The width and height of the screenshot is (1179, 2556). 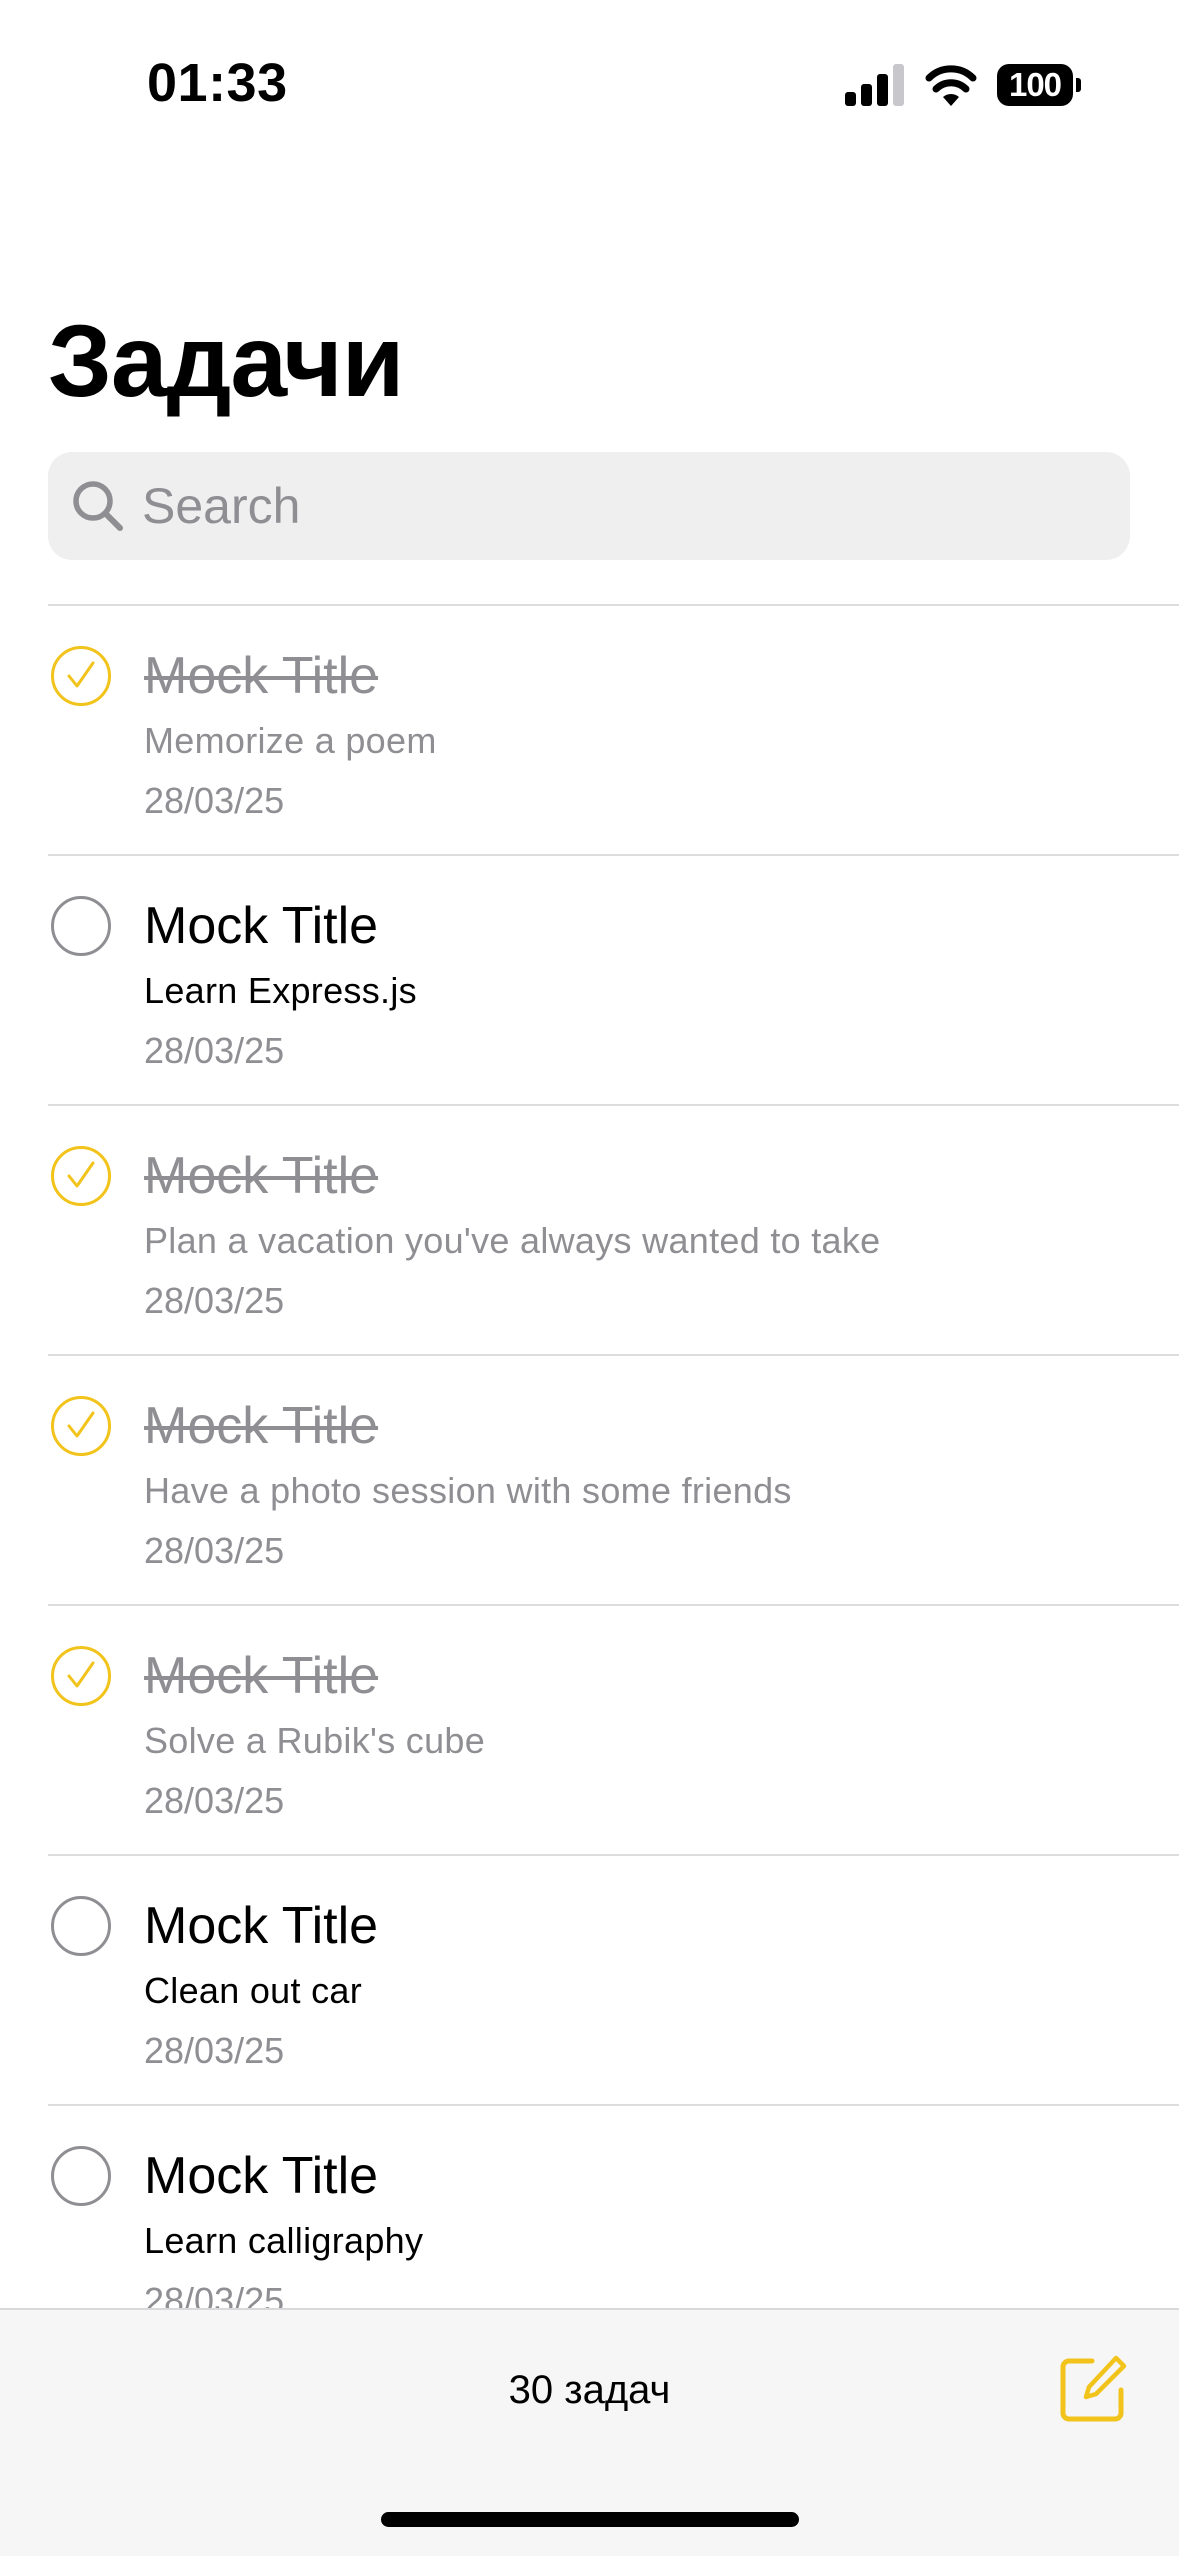 I want to click on battery-icon: 100, so click(x=1039, y=85).